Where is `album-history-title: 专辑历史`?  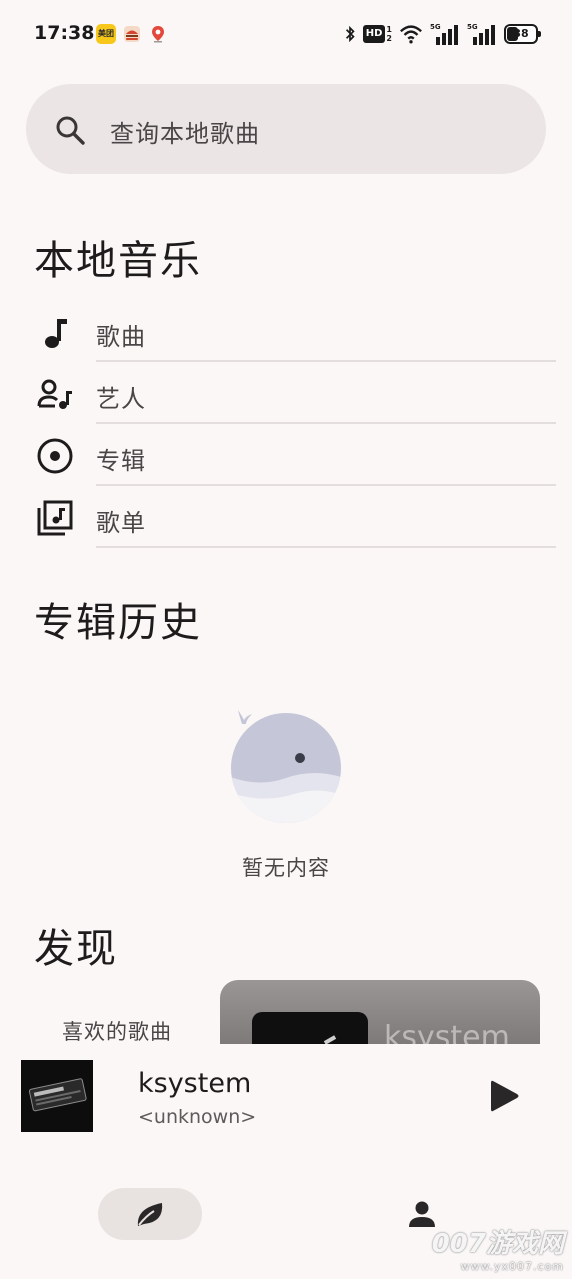 album-history-title: 专辑历史 is located at coordinates (118, 623).